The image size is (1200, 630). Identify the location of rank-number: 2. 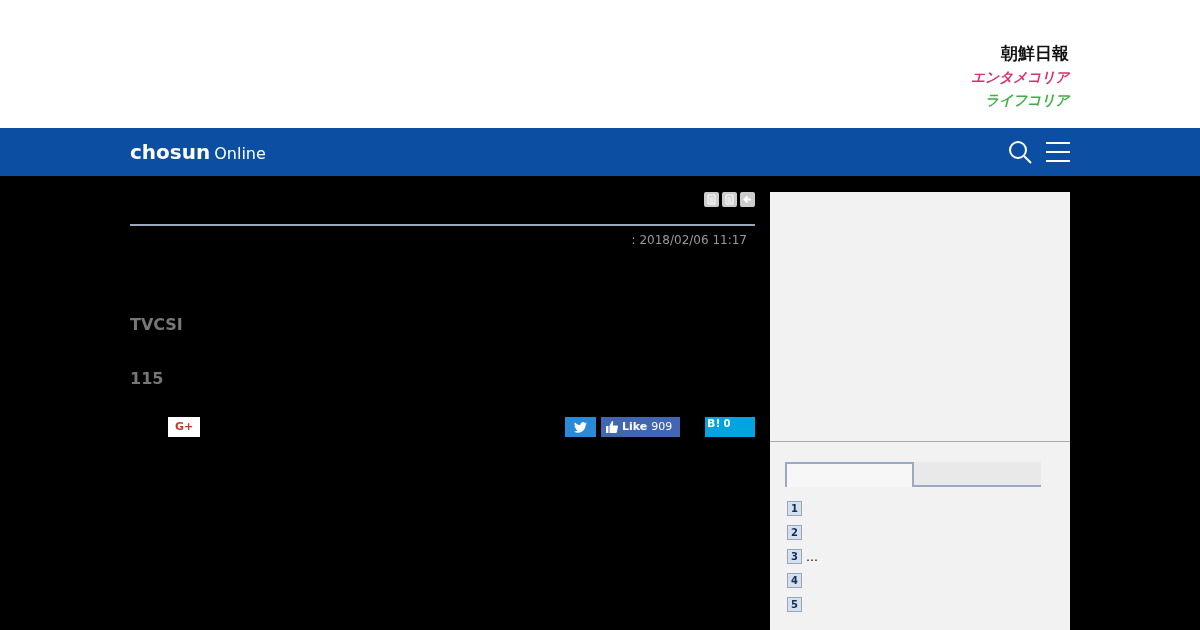
(794, 532).